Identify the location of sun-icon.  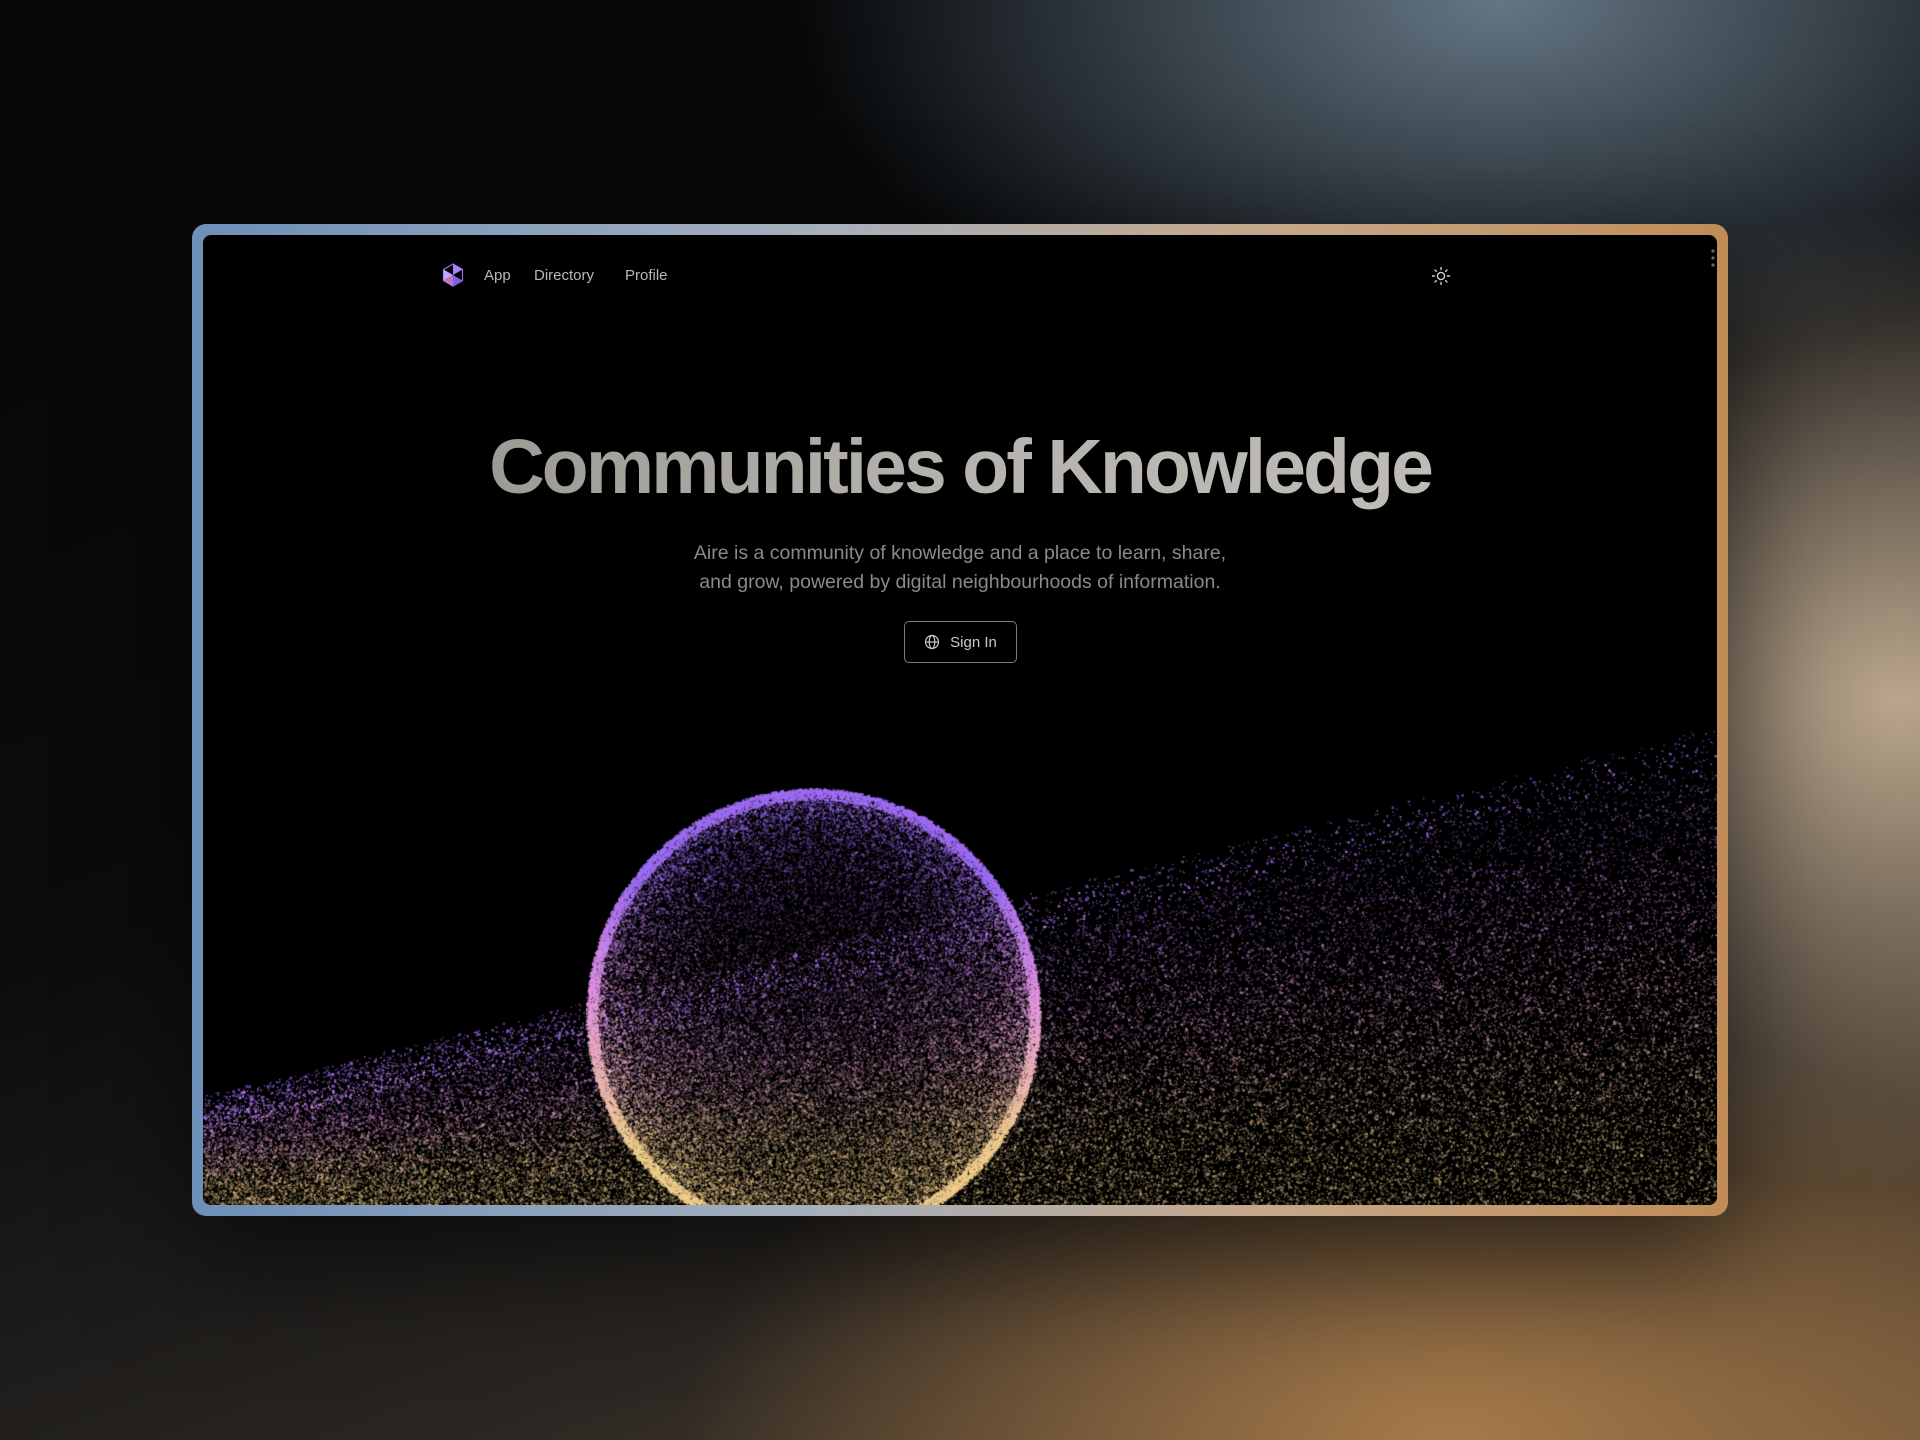
(1441, 276).